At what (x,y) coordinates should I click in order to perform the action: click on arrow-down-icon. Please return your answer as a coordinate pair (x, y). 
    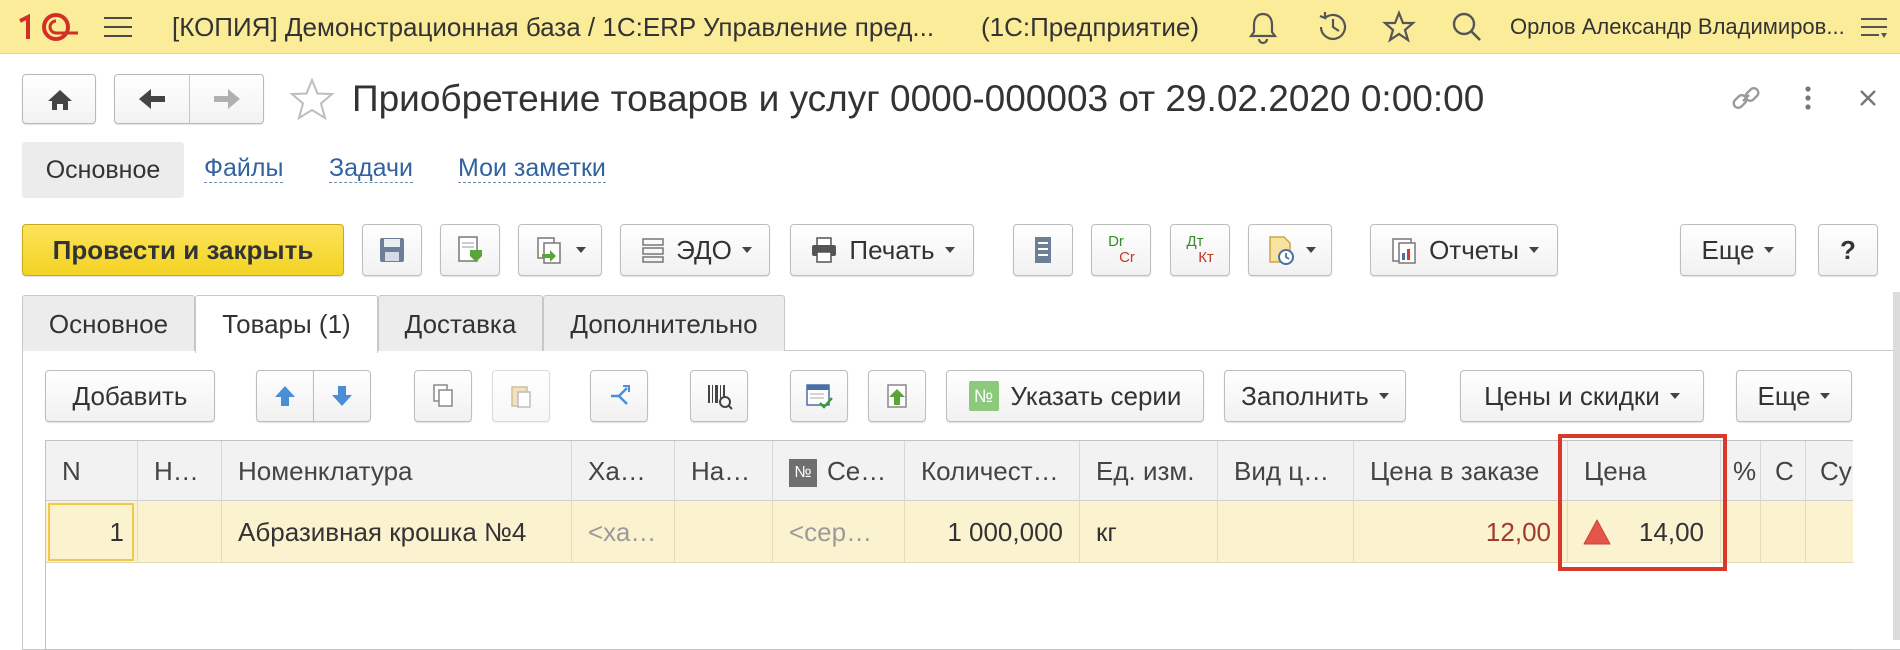
    Looking at the image, I should click on (342, 396).